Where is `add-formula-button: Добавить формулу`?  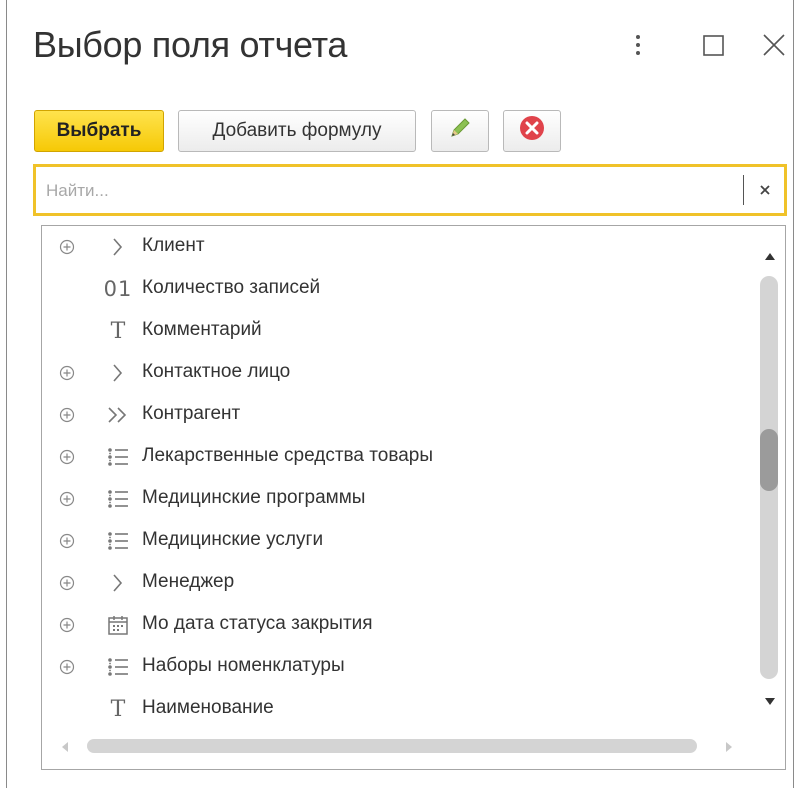 add-formula-button: Добавить формулу is located at coordinates (297, 131).